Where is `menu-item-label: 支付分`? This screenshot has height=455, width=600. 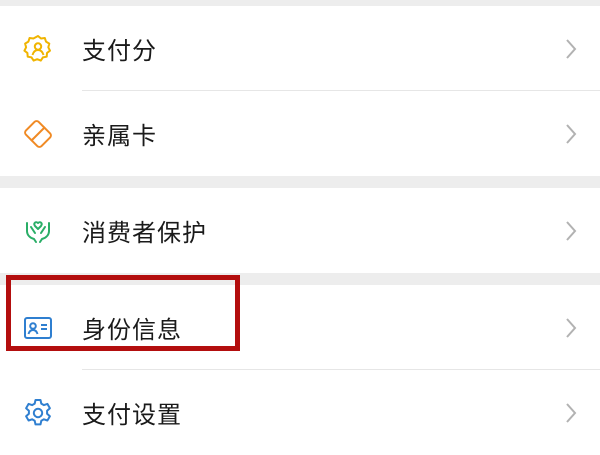
menu-item-label: 支付分 is located at coordinates (119, 51).